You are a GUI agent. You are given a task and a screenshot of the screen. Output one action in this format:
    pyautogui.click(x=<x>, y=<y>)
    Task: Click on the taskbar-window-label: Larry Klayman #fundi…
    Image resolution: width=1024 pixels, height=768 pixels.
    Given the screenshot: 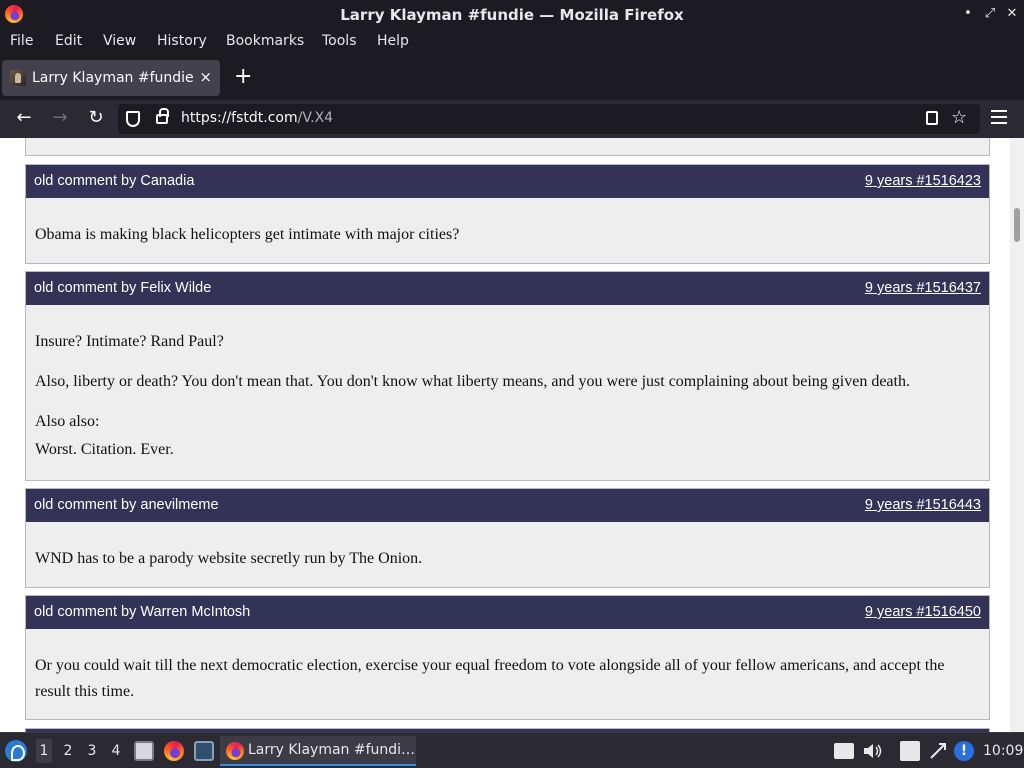 What is the action you would take?
    pyautogui.click(x=332, y=750)
    